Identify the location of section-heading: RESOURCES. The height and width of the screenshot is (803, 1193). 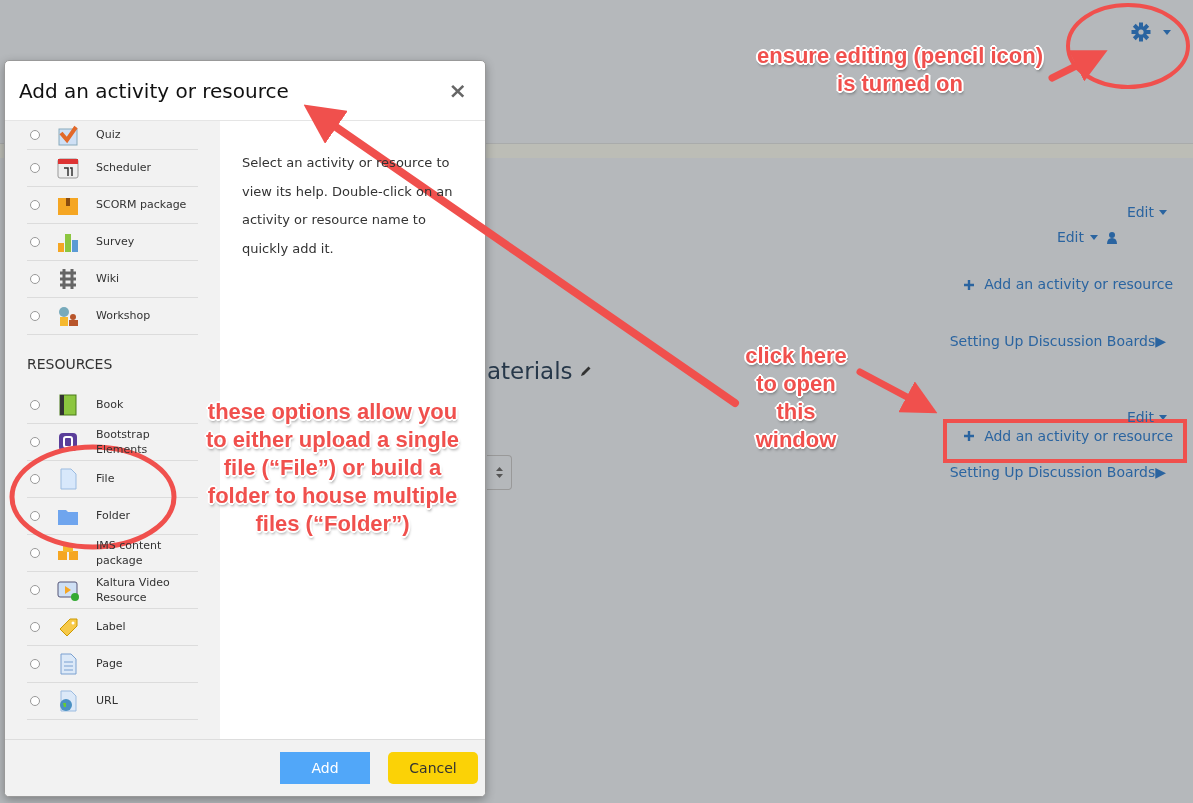
(70, 364).